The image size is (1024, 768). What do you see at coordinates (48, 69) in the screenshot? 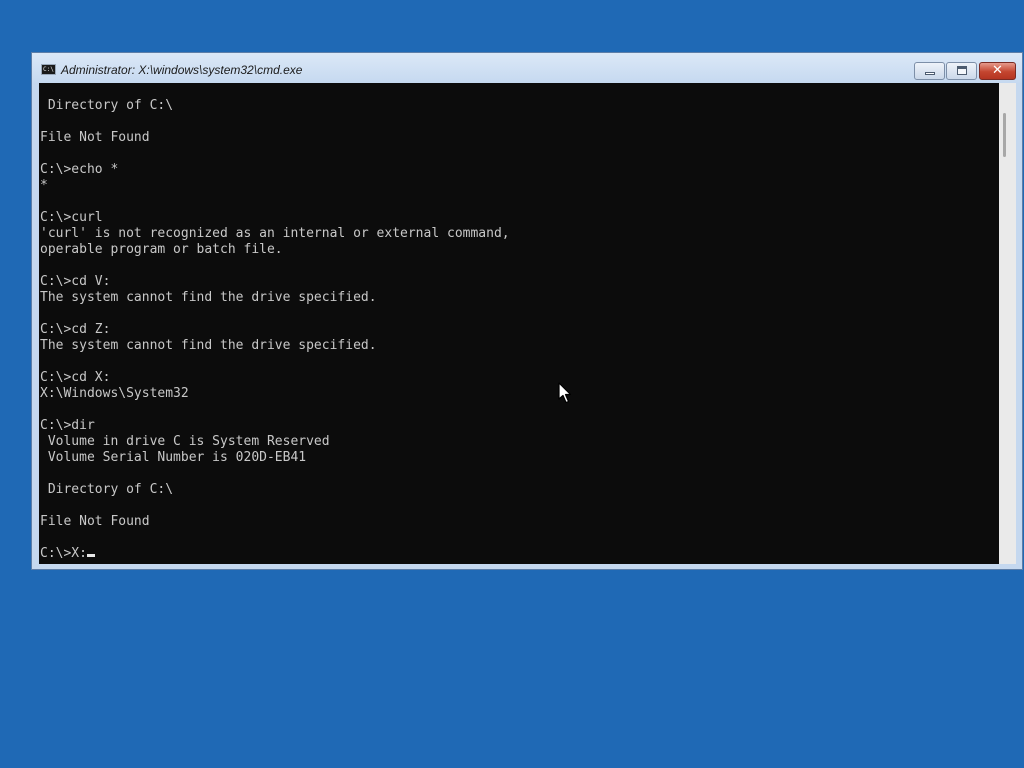
I see `cmd-app-icon: C:\` at bounding box center [48, 69].